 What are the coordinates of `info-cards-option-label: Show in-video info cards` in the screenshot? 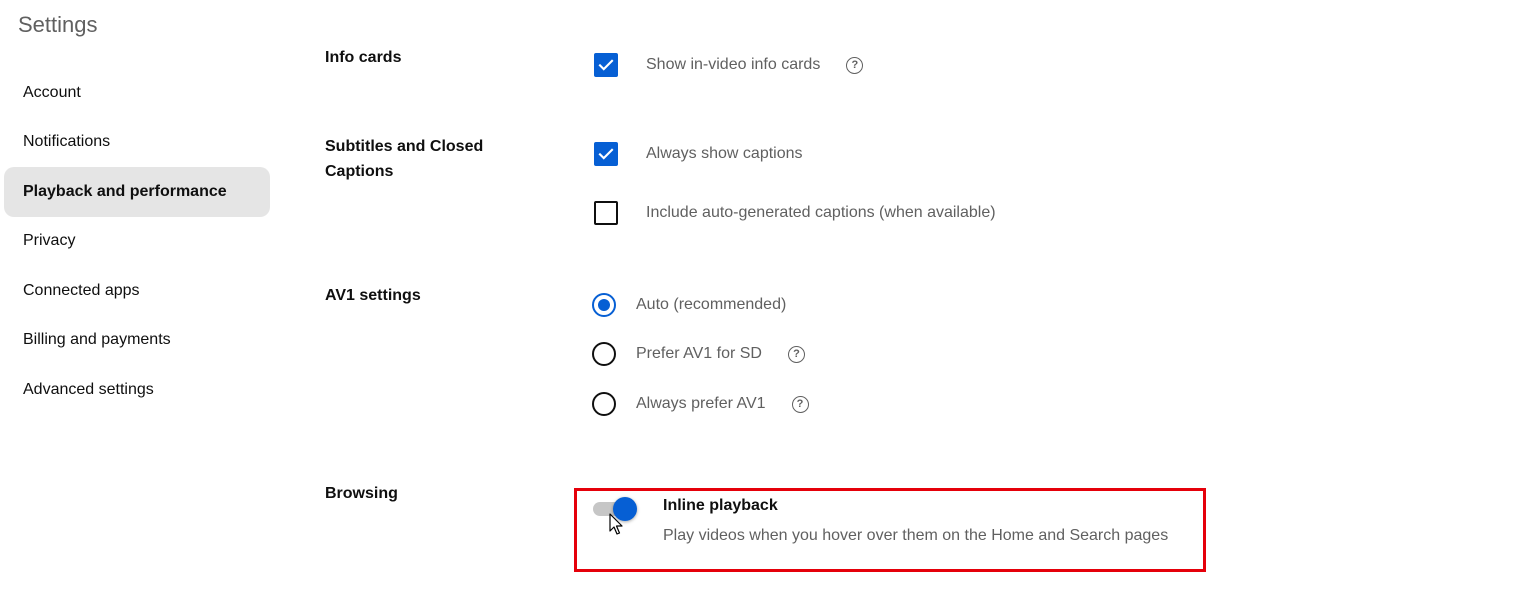 It's located at (733, 64).